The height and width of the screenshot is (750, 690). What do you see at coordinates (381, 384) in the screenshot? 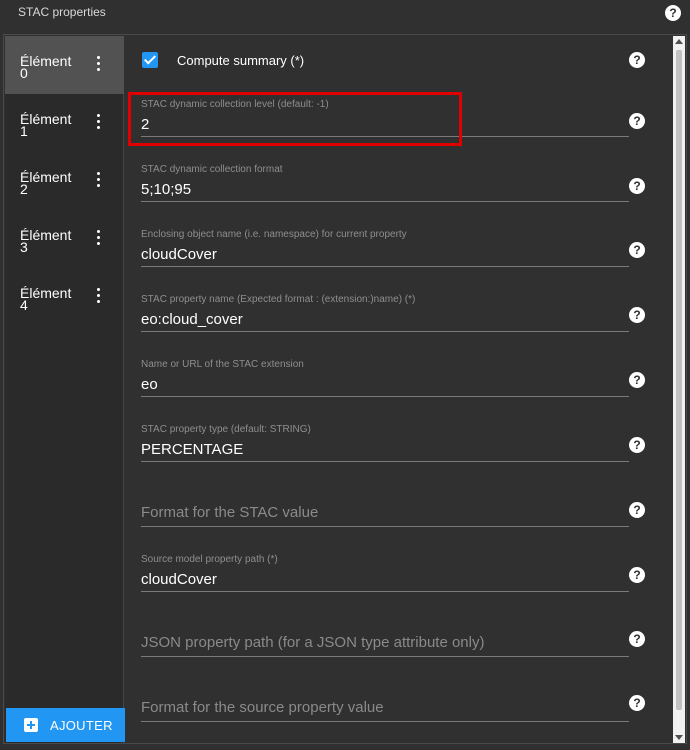
I see `stac-extension-input: eo` at bounding box center [381, 384].